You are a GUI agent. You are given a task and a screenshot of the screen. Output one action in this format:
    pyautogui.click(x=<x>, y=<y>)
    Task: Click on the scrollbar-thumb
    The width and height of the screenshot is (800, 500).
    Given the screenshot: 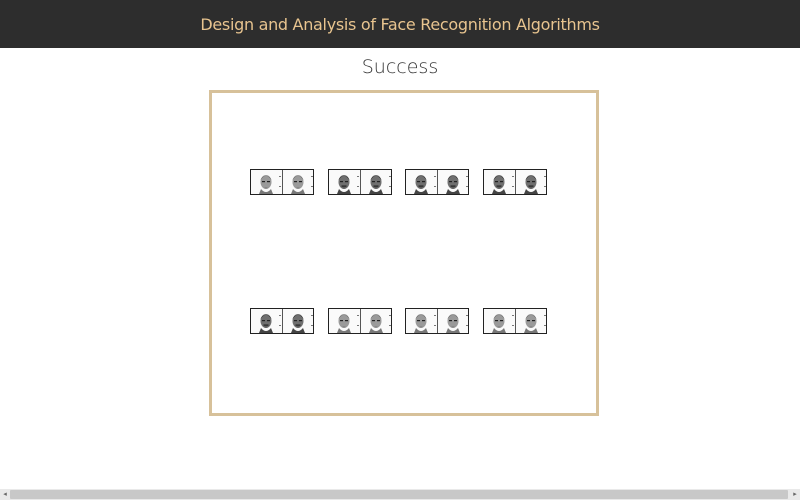 What is the action you would take?
    pyautogui.click(x=399, y=494)
    